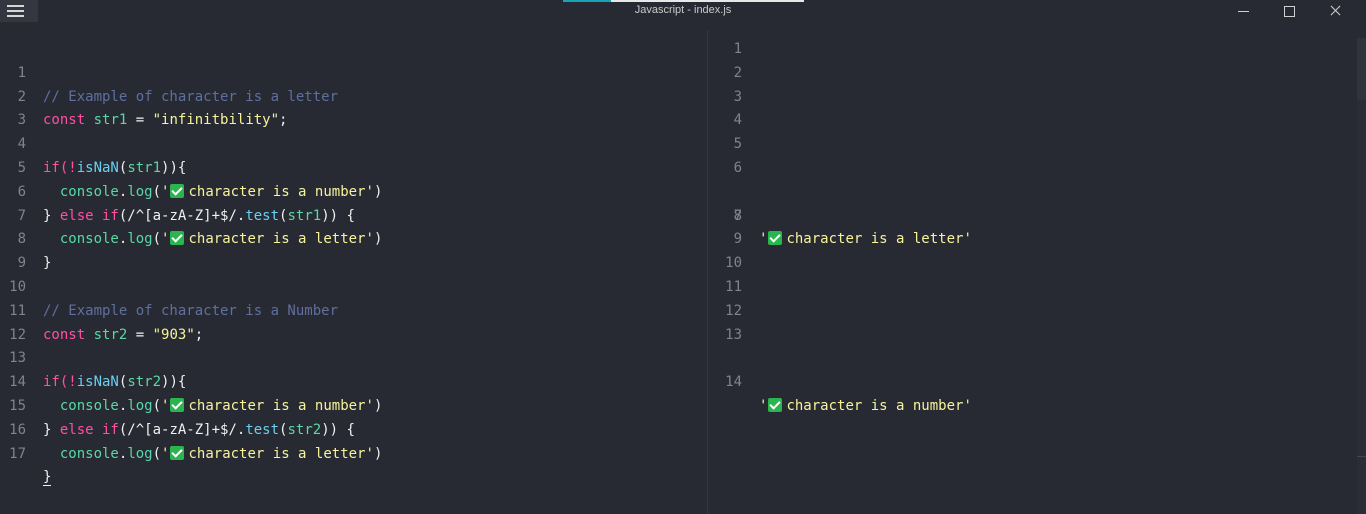 The image size is (1366, 514). Describe the element at coordinates (17, 453) in the screenshot. I see `line-number: 17` at that location.